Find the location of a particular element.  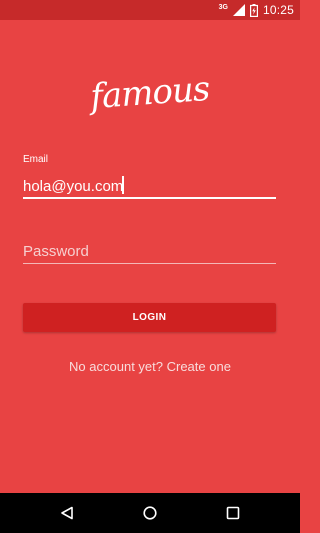

password-field is located at coordinates (149, 251).